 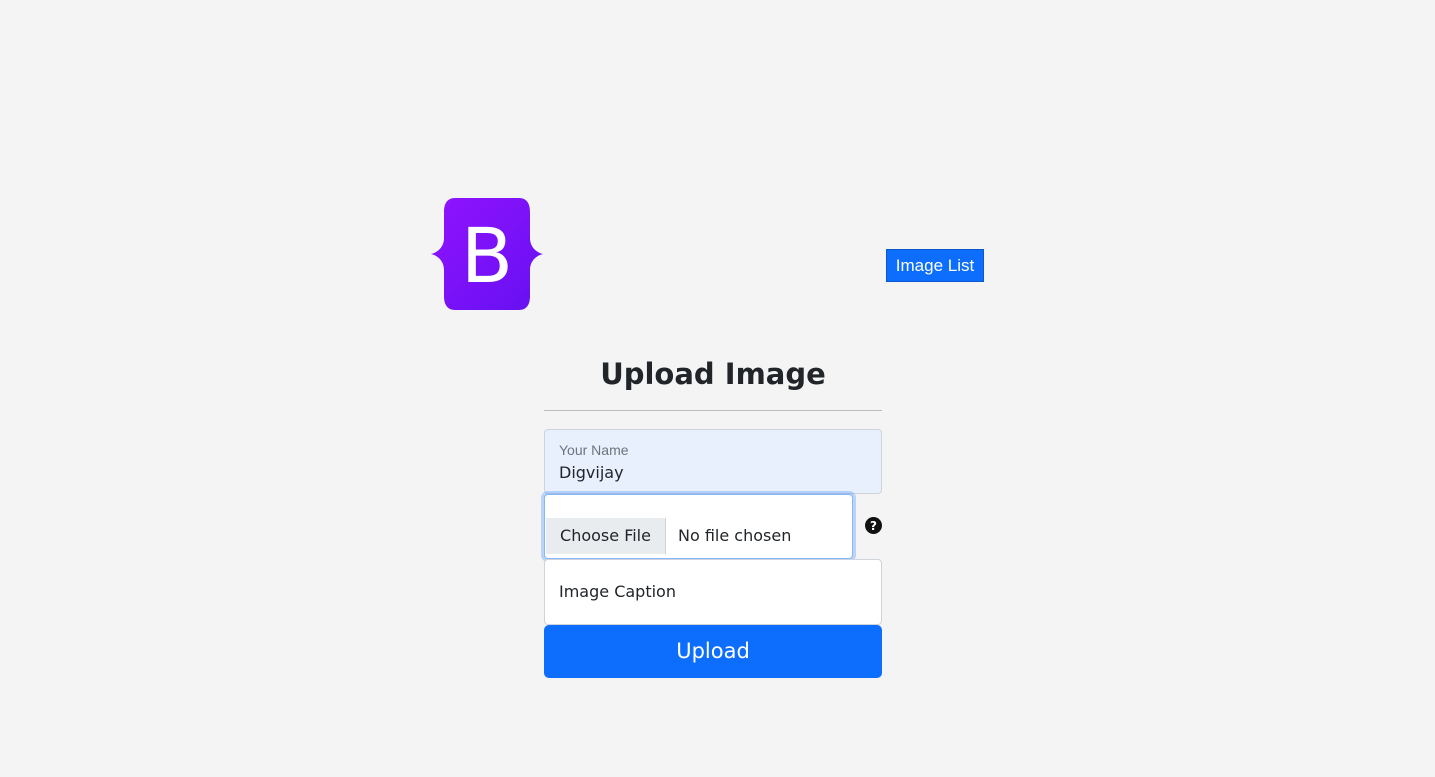 I want to click on name-field-label: Your Name, so click(x=594, y=450).